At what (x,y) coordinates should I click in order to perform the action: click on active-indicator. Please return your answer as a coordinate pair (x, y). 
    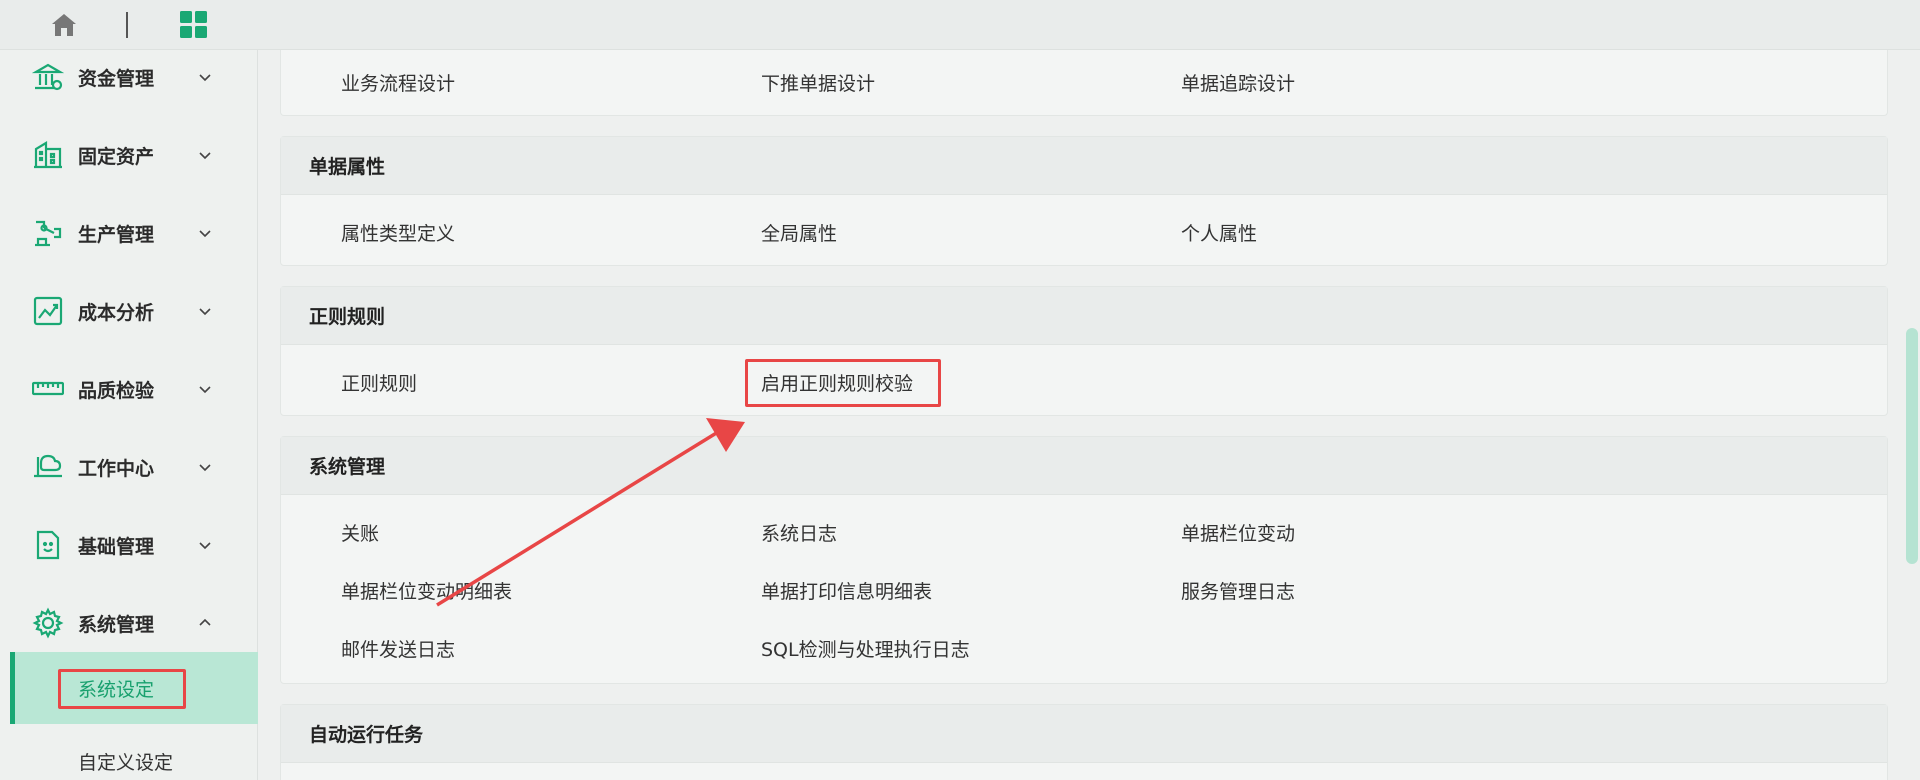
    Looking at the image, I should click on (12, 688).